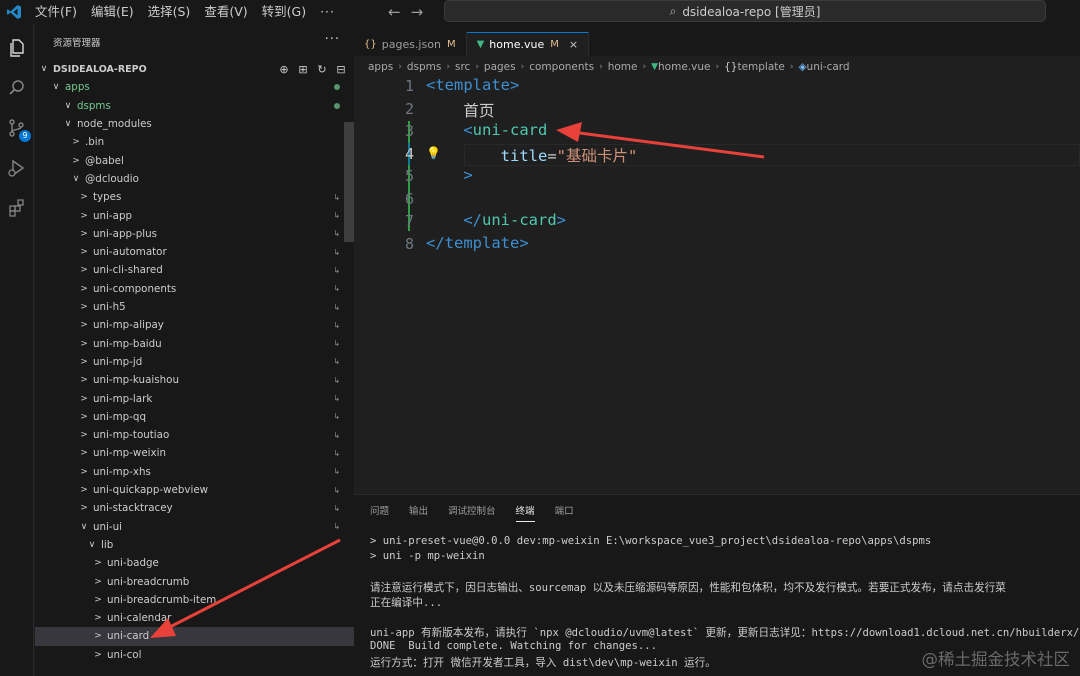  Describe the element at coordinates (194, 490) in the screenshot. I see `tree-item: > uni-quickapp-webview ↳` at that location.